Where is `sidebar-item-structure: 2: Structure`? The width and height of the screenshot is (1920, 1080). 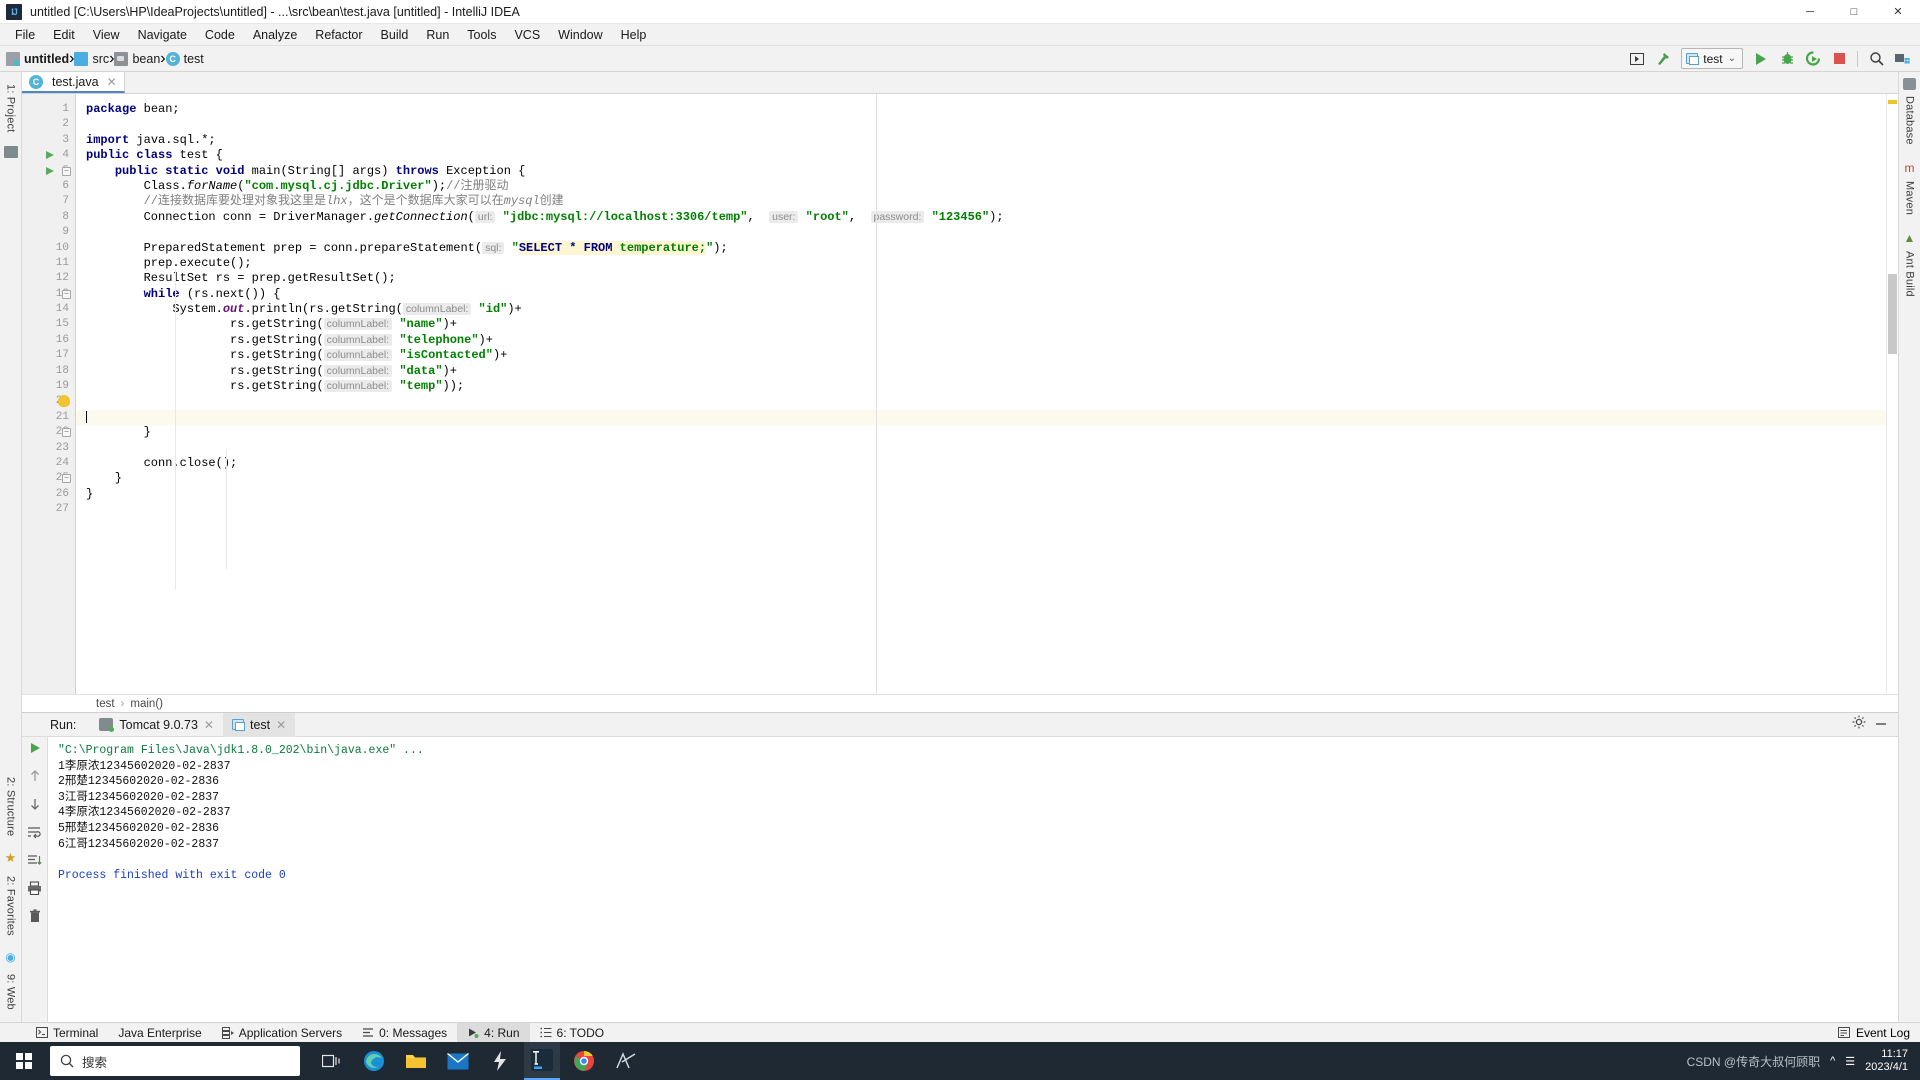 sidebar-item-structure: 2: Structure is located at coordinates (11, 806).